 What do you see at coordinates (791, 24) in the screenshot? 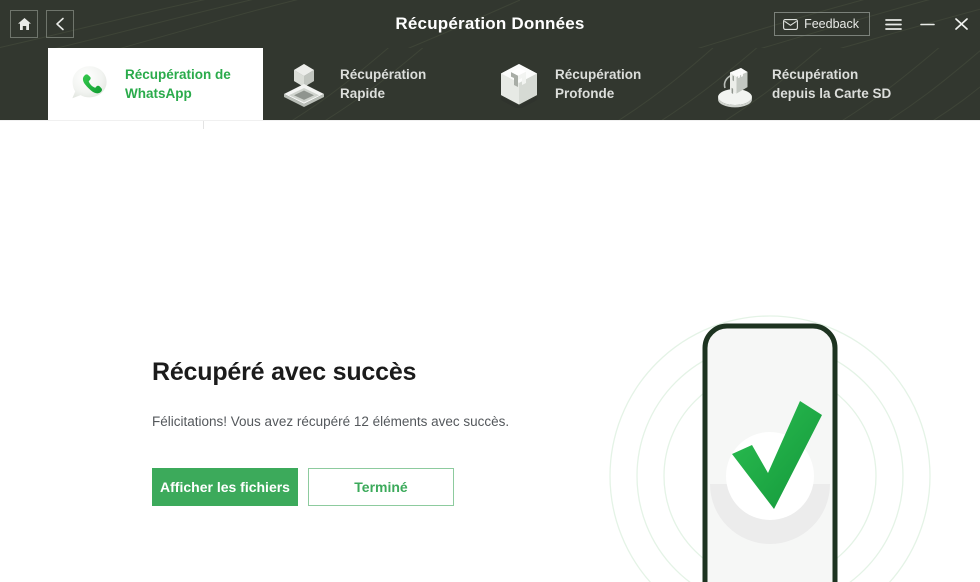
I see `envelope-icon` at bounding box center [791, 24].